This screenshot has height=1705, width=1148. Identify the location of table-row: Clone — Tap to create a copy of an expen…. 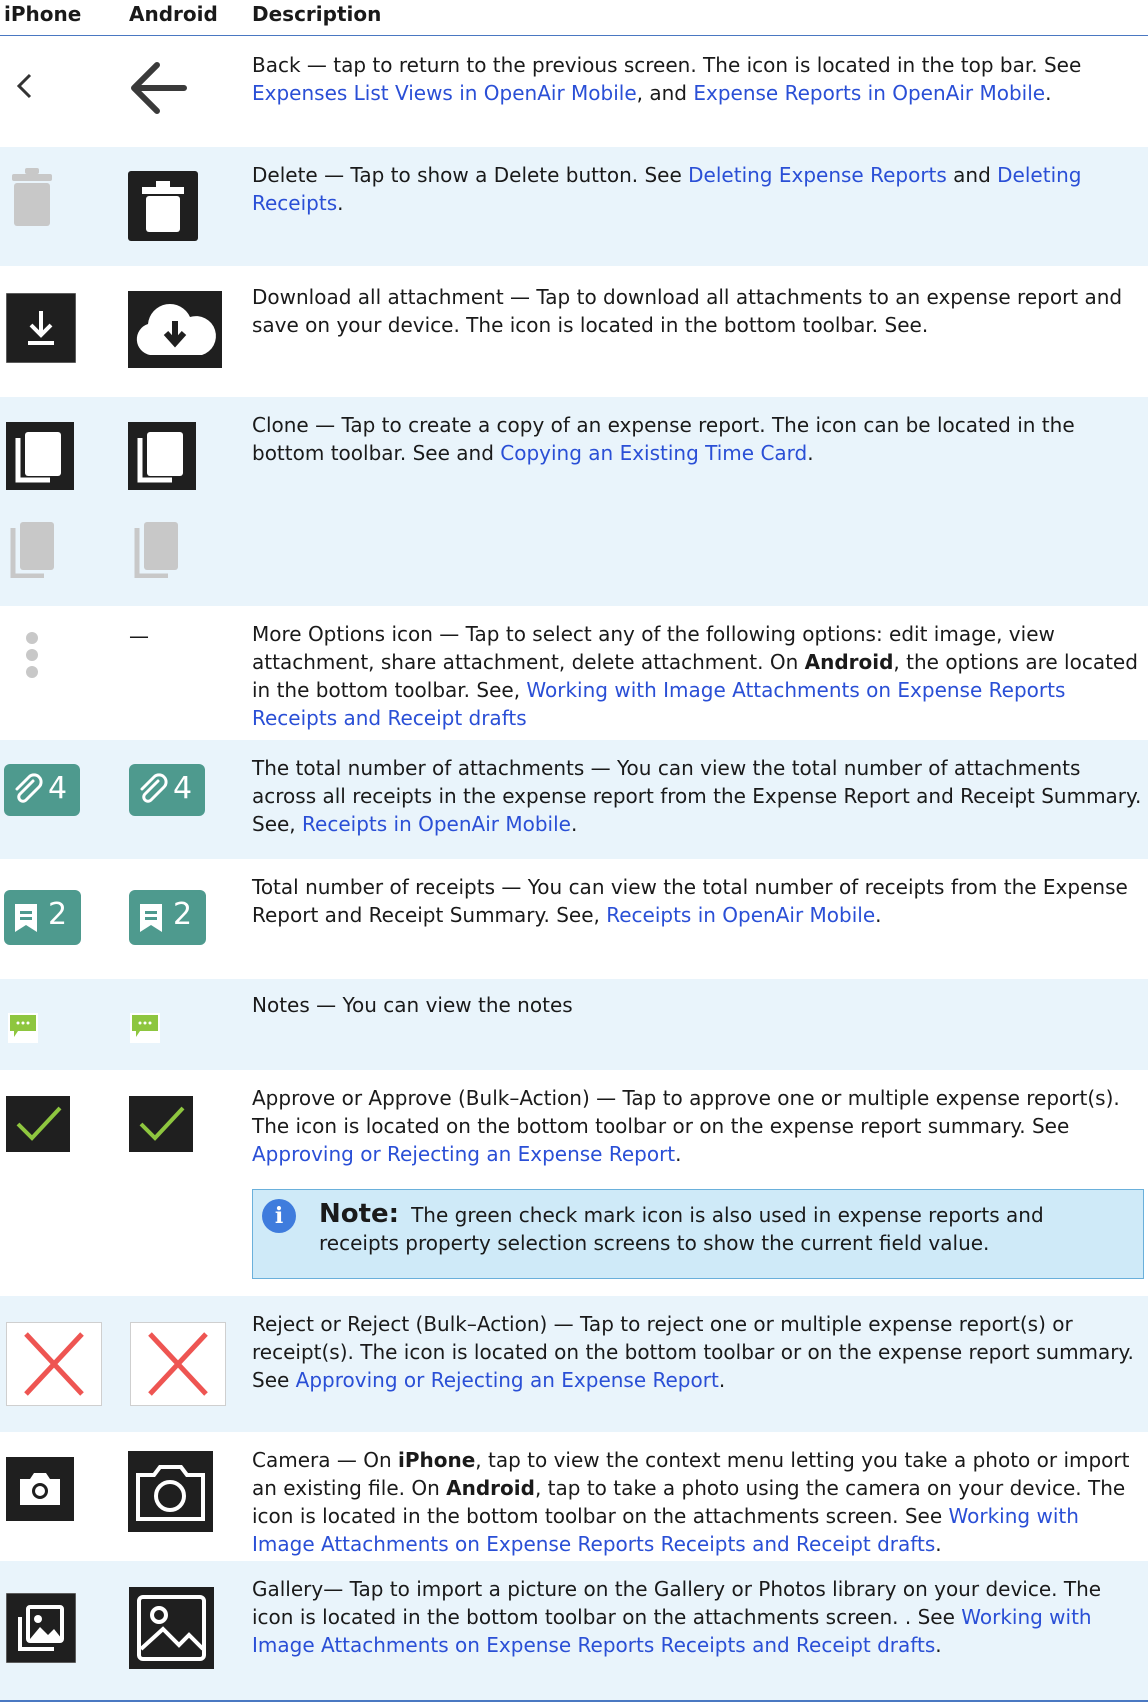
(574, 501).